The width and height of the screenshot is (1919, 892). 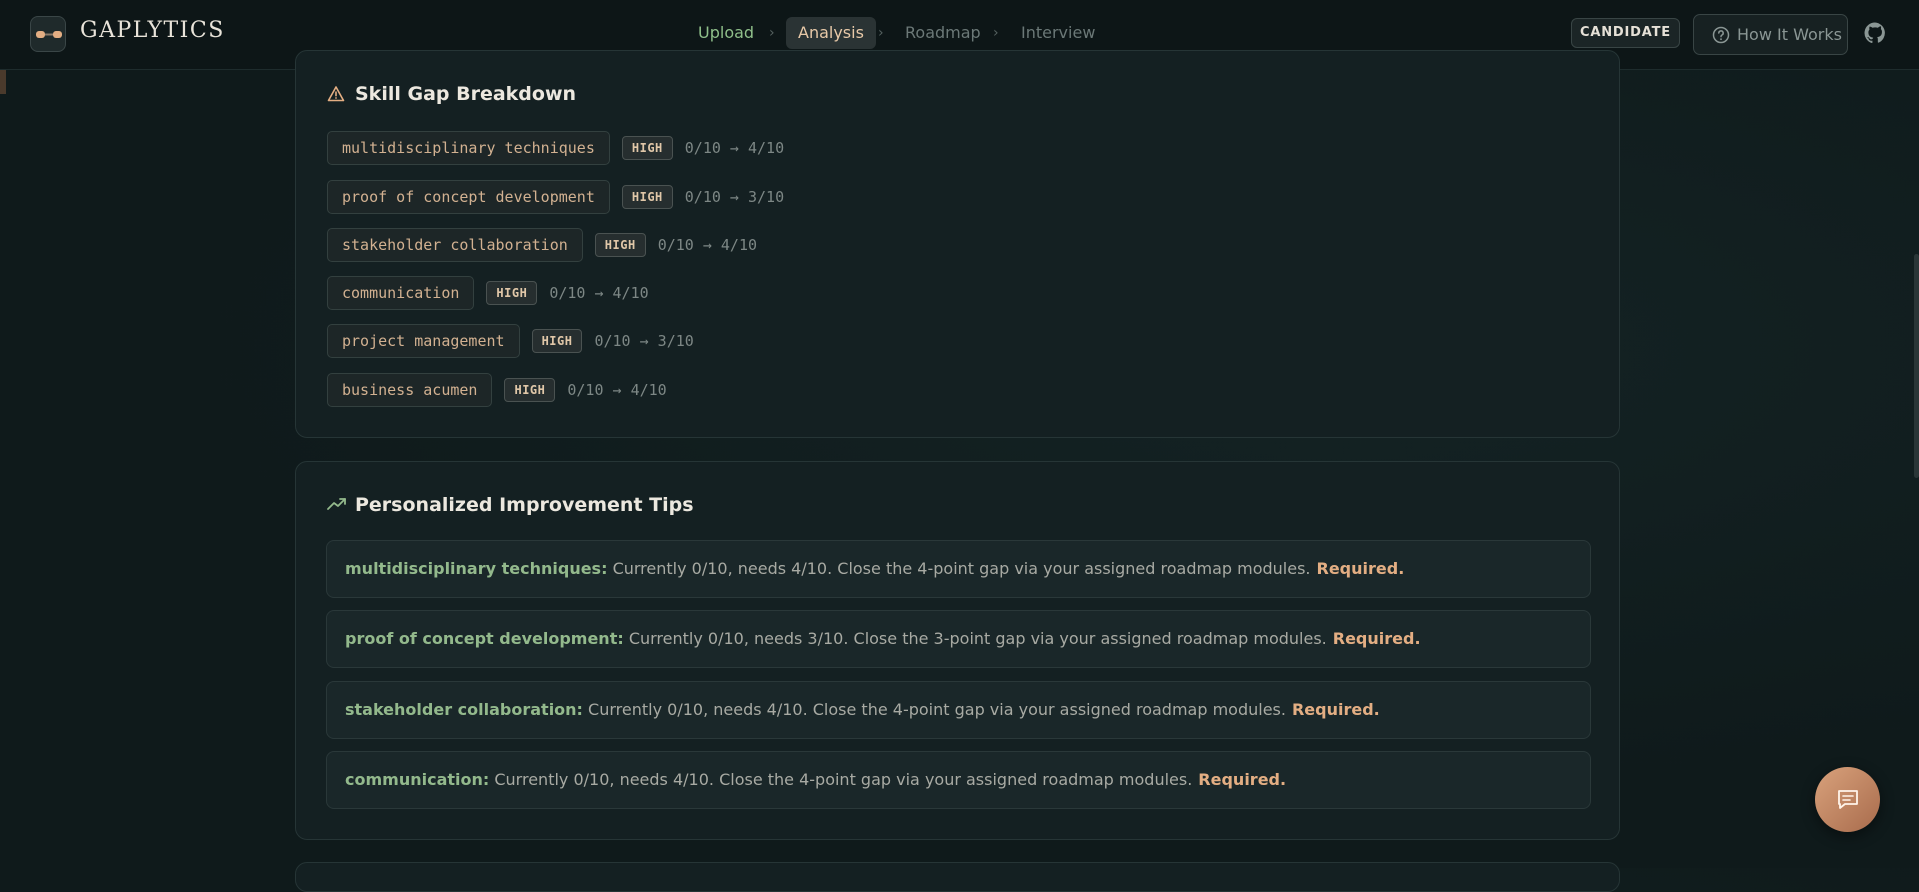 What do you see at coordinates (417, 779) in the screenshot?
I see `tip-skill: communication:` at bounding box center [417, 779].